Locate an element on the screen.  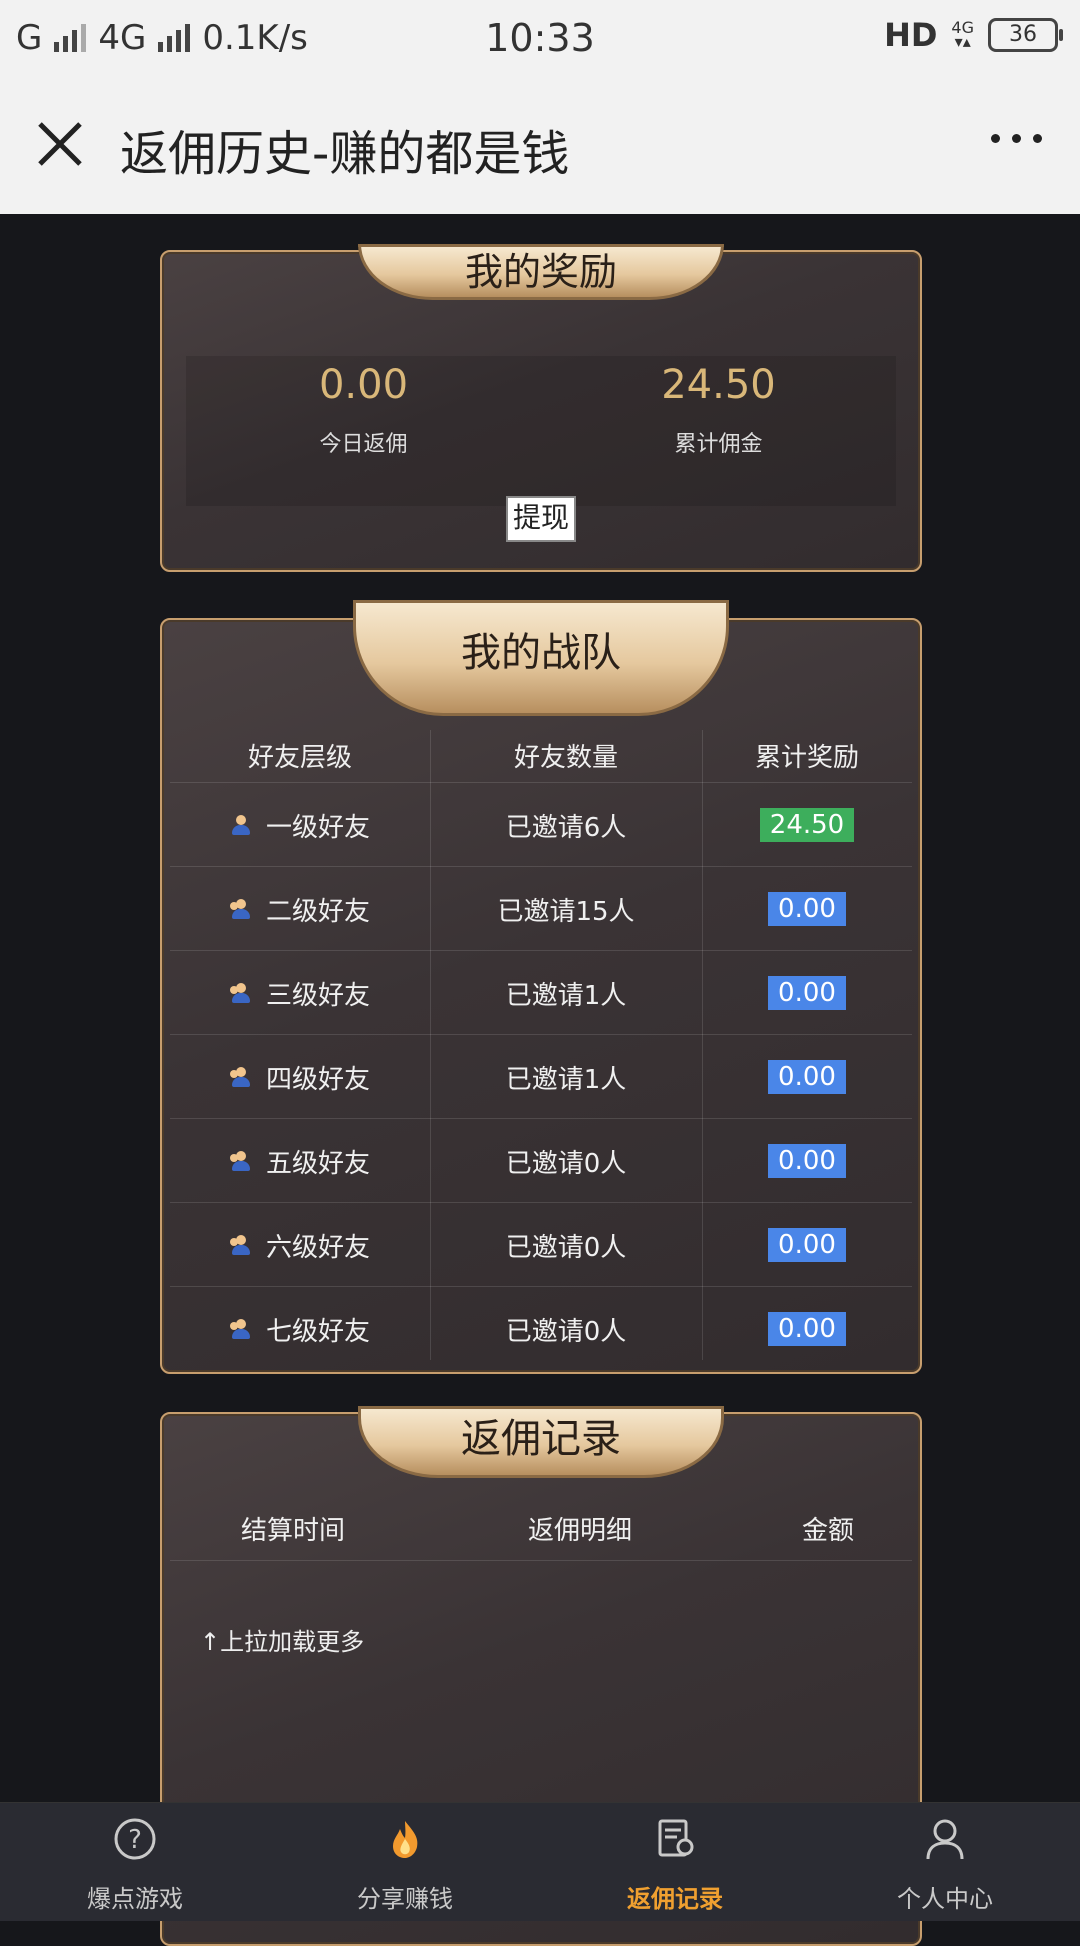
team-row: 五级好友 已邀请0人 0.00 is located at coordinates (541, 1160).